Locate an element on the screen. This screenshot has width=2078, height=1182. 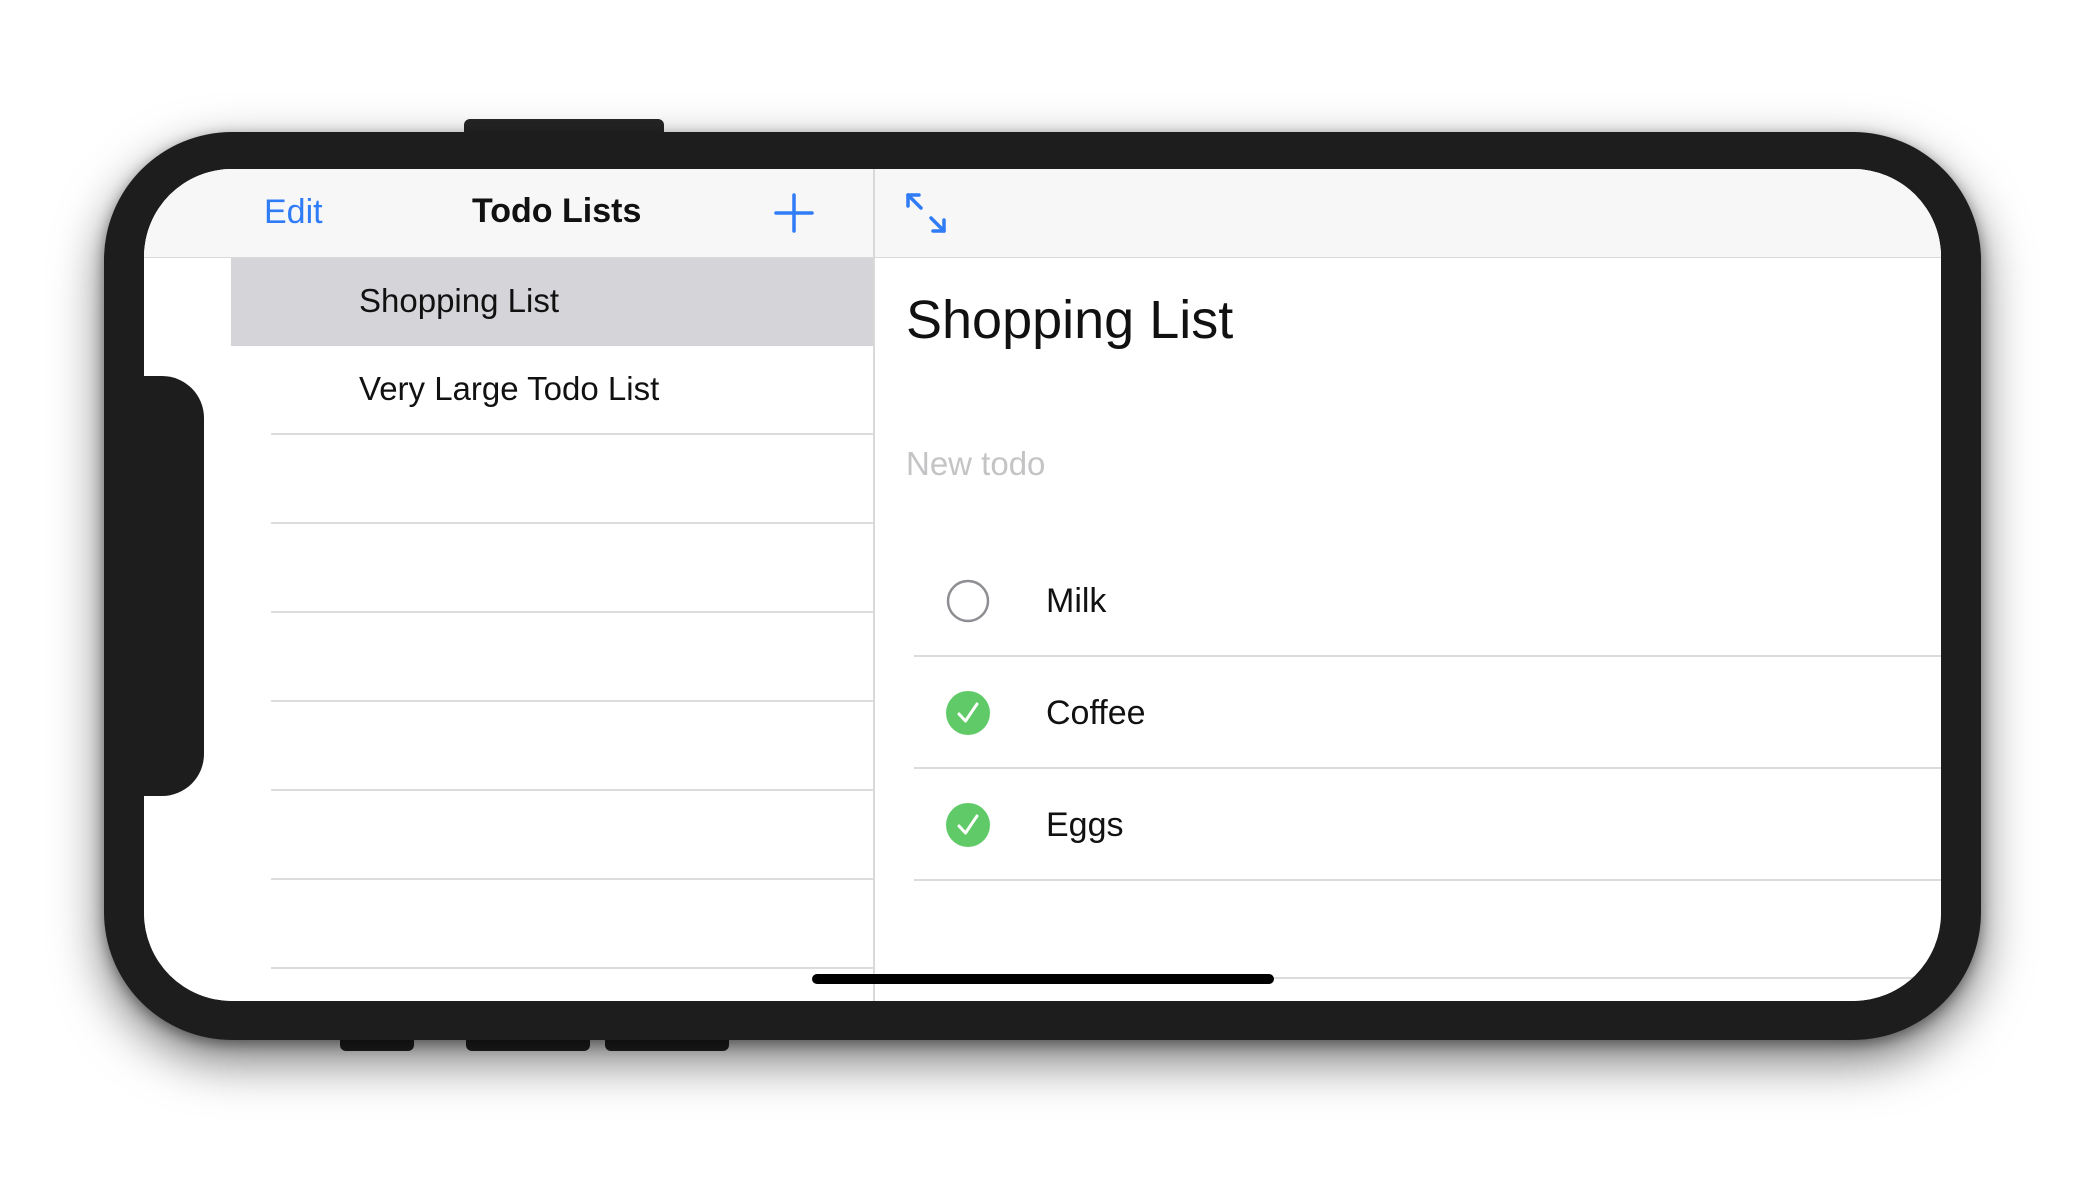
todo-item: Milk is located at coordinates (1427, 601).